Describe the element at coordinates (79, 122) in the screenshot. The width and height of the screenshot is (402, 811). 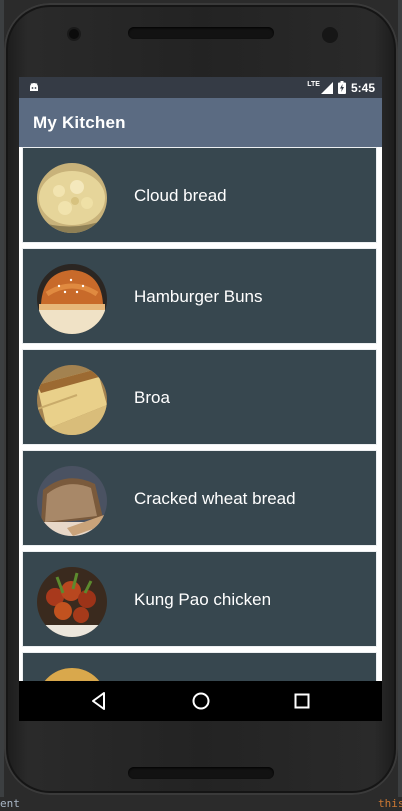
I see `app-title: My Kitchen` at that location.